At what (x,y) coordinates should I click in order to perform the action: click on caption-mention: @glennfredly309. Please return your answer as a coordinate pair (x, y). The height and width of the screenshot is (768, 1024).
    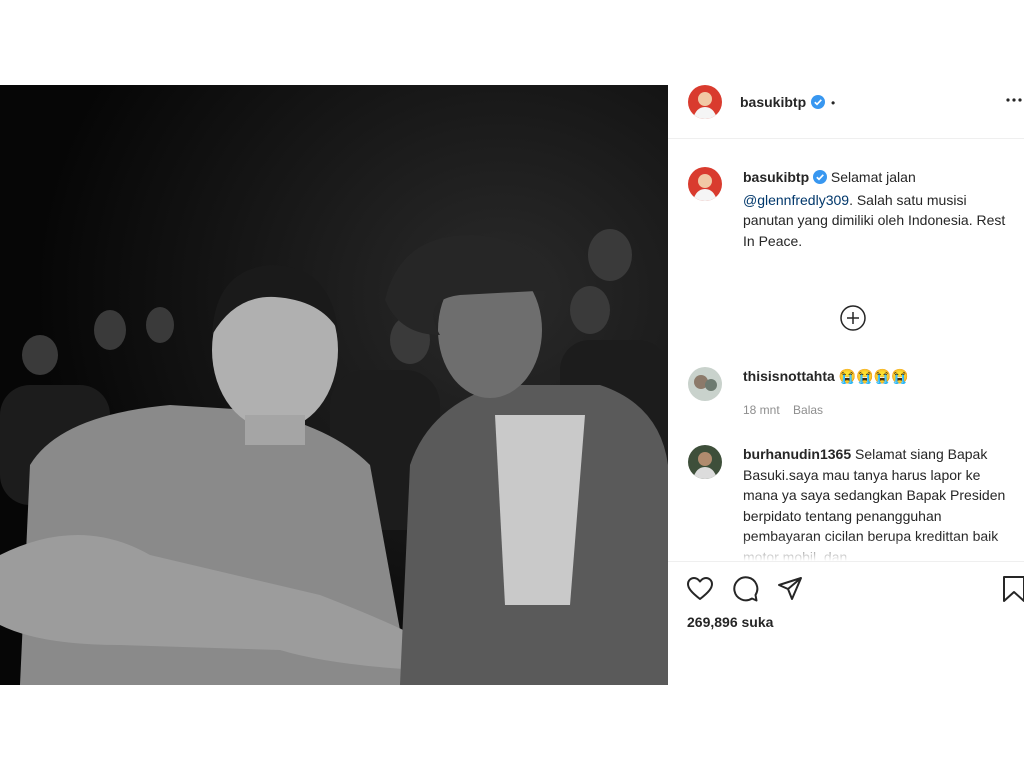
    Looking at the image, I should click on (796, 200).